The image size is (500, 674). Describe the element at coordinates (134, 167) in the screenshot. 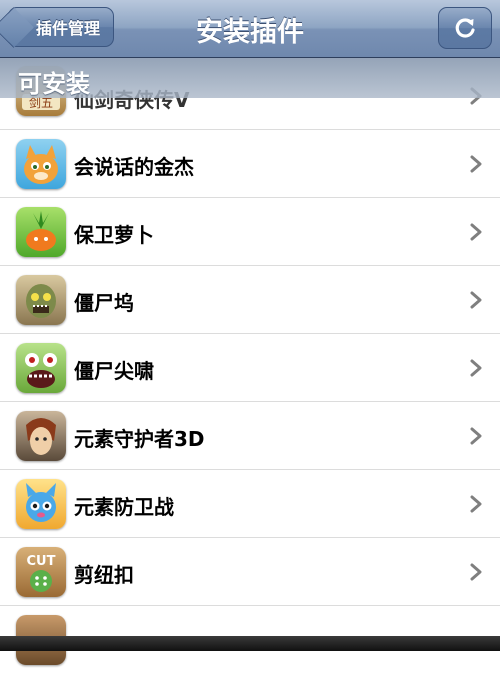

I see `list-item-label: 会说话的金杰` at that location.